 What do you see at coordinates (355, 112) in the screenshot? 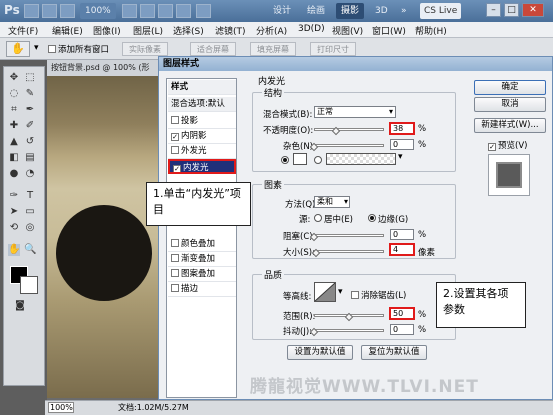
I see `blend-mode-select: 正常 ▾` at bounding box center [355, 112].